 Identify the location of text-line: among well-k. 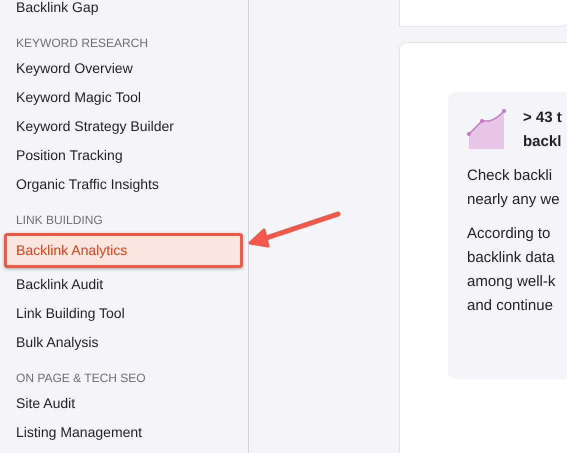
(511, 282).